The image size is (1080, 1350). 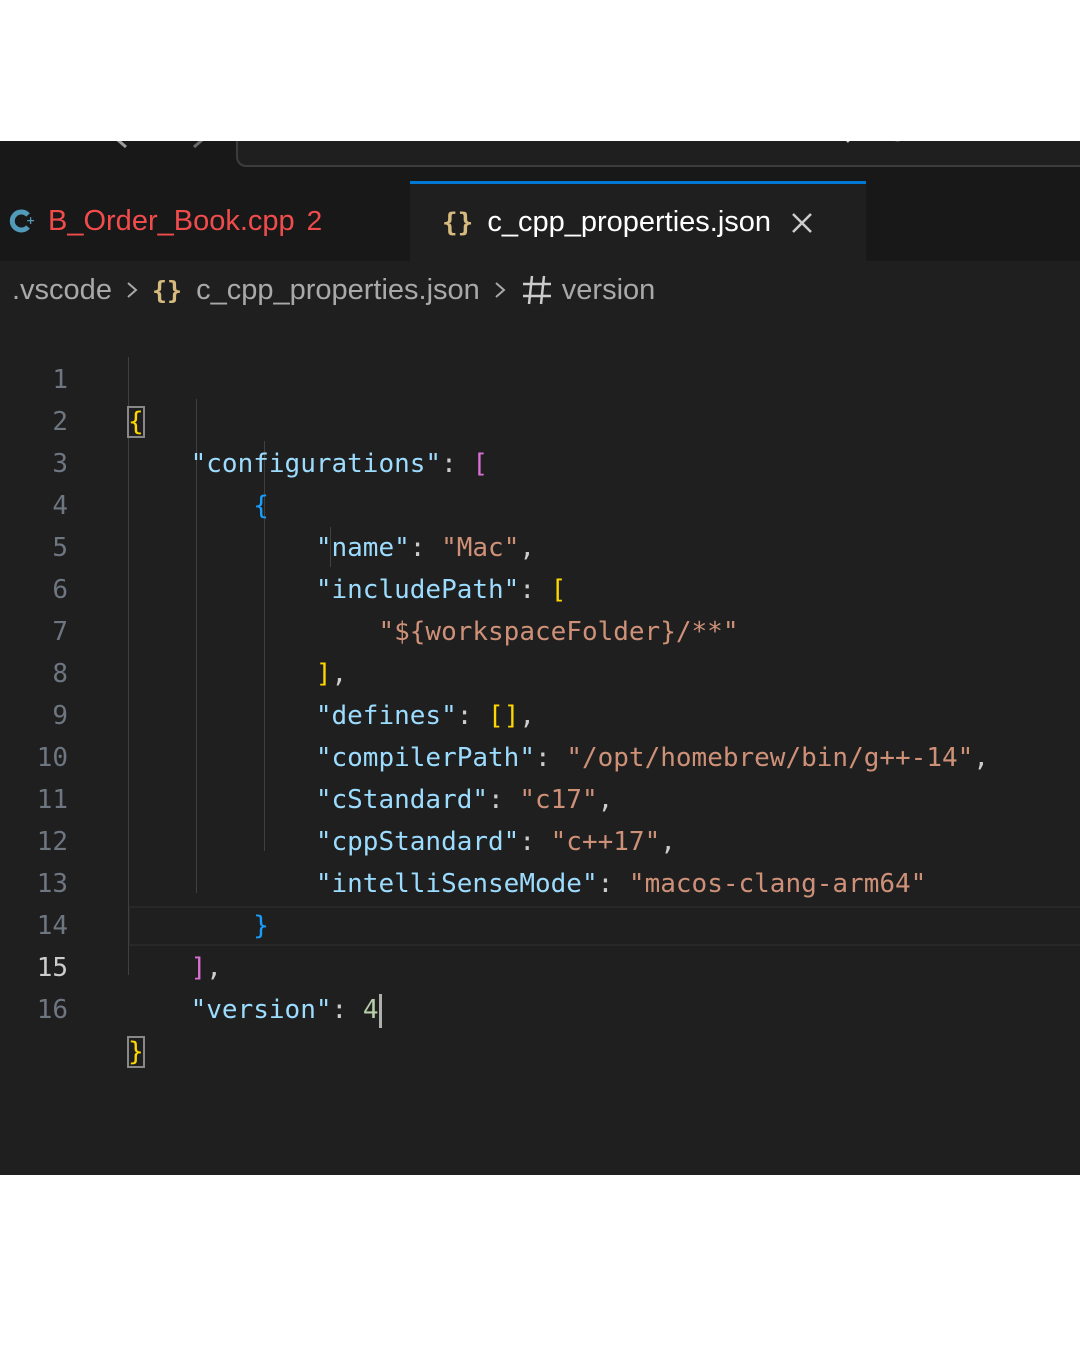 I want to click on tab-label: B_Order_Book.cpp, so click(x=171, y=220).